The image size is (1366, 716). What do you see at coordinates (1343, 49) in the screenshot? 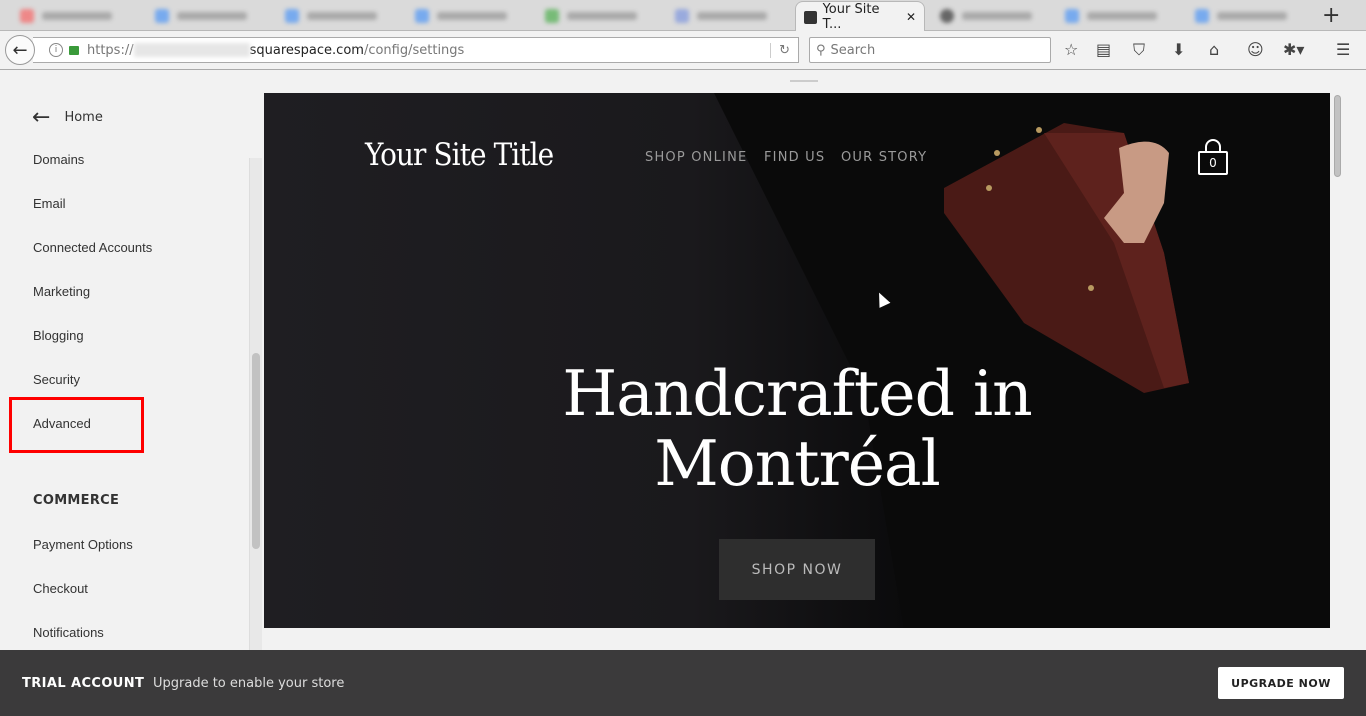
I see `menu-icon: ☰` at bounding box center [1343, 49].